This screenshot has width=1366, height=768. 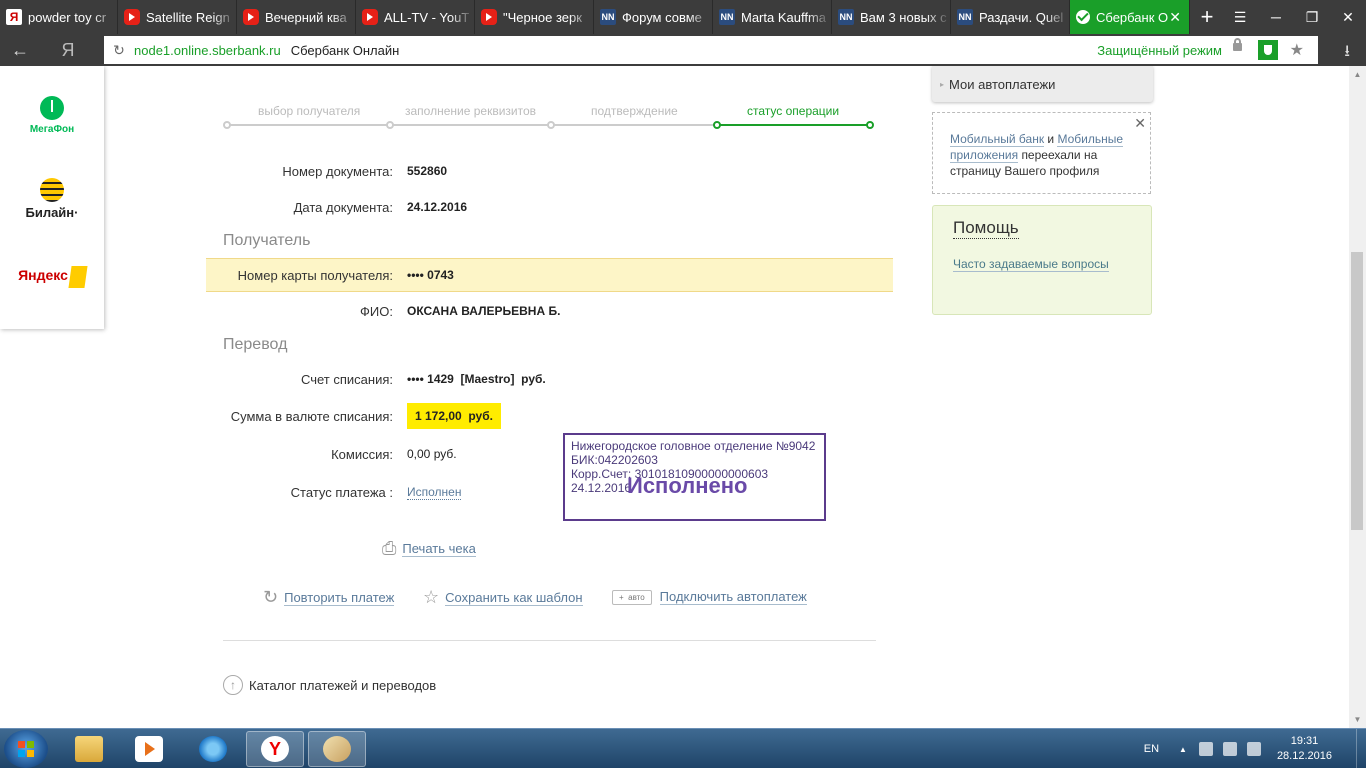 I want to click on tab-sberbank: Сбербанк О ✕, so click(x=1130, y=17).